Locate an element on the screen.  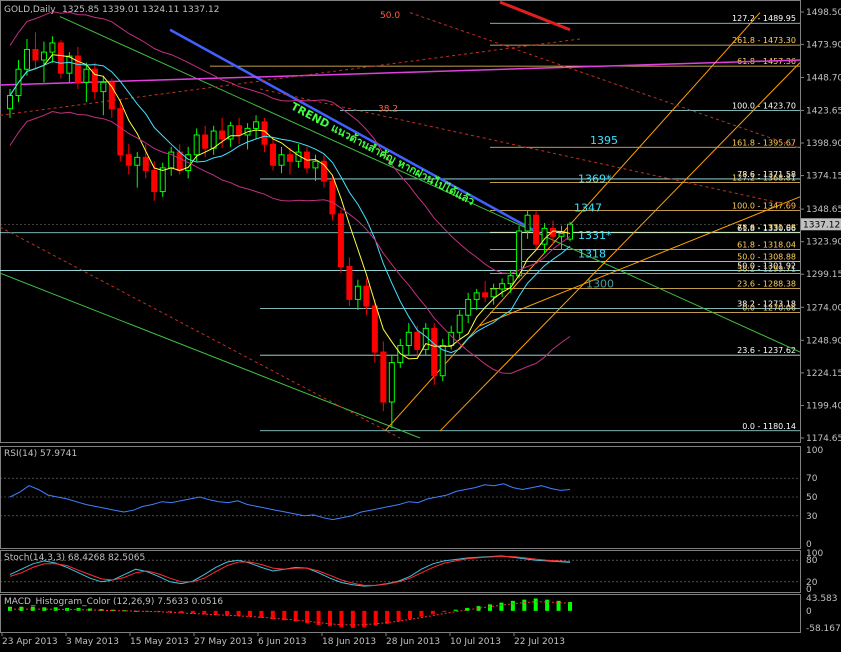
rsi-tick-label: 70 is located at coordinates (812, 479).